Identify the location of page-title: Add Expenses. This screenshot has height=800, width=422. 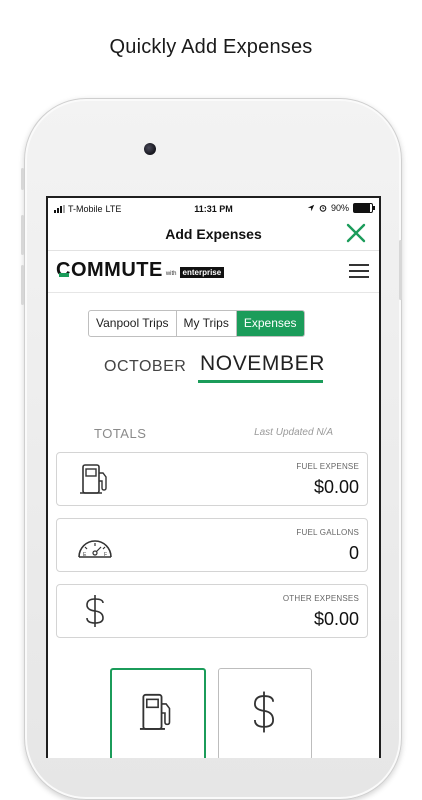
(213, 234).